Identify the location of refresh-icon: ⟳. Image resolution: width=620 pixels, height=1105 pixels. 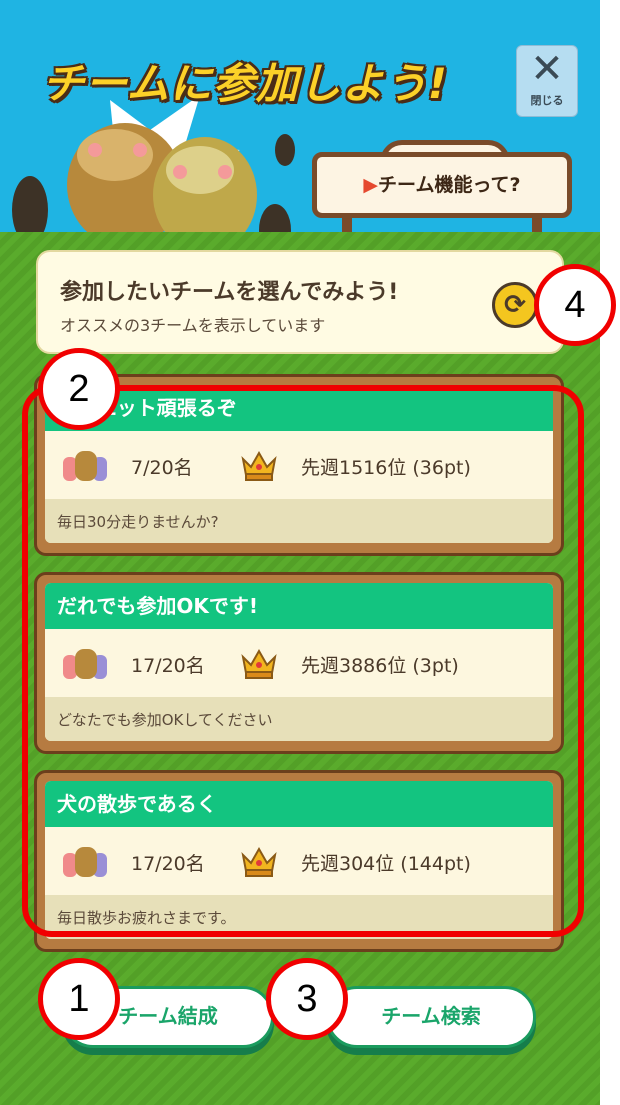
(515, 305).